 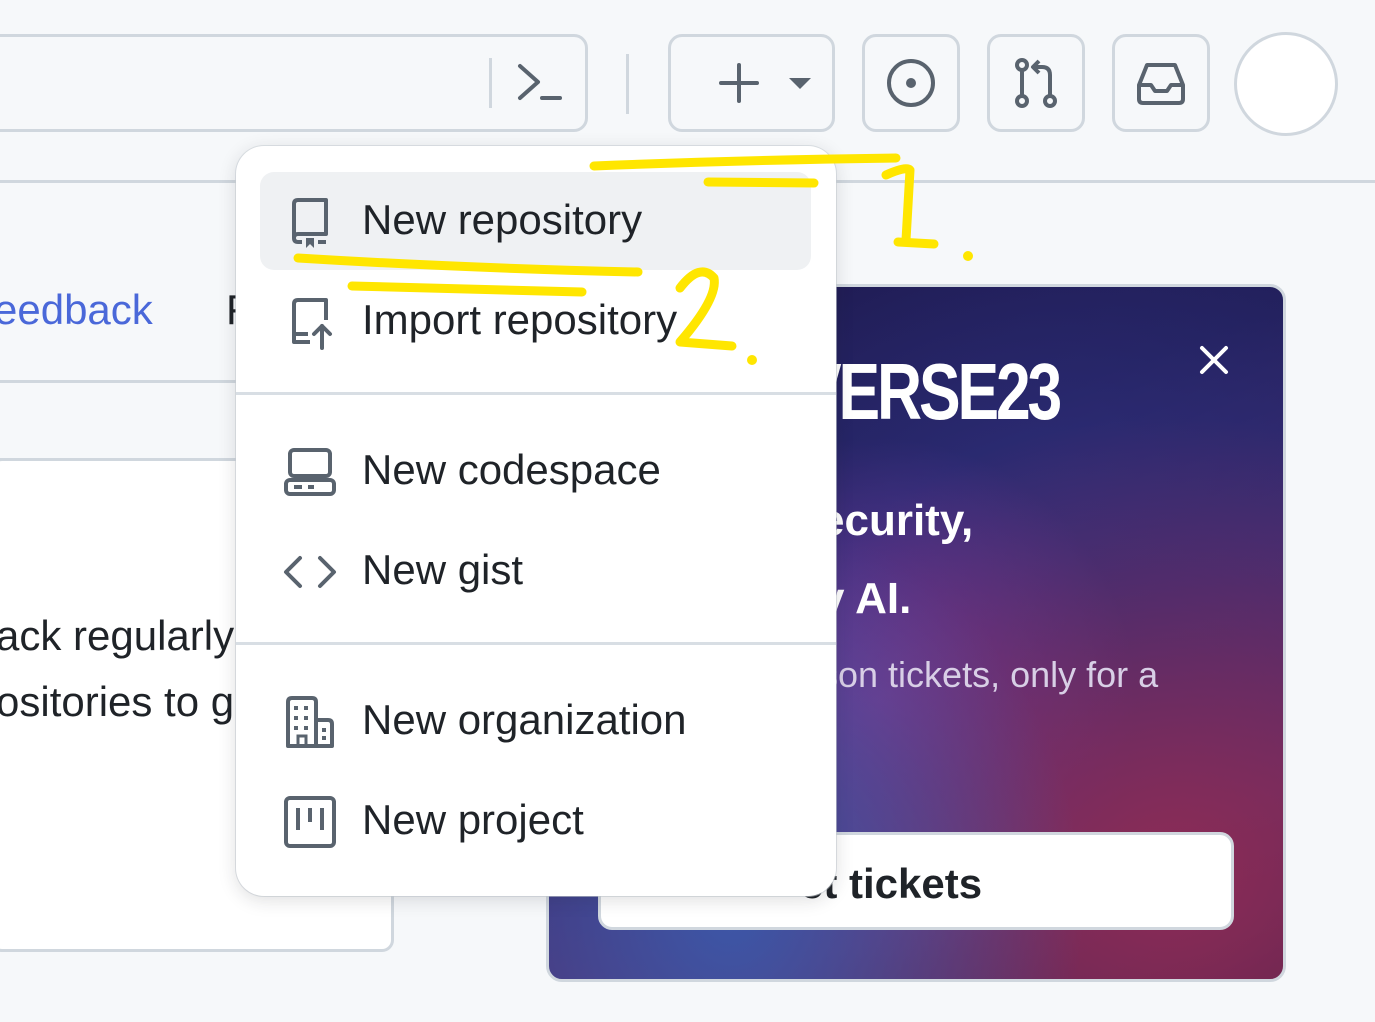 What do you see at coordinates (627, 84) in the screenshot?
I see `header-separator` at bounding box center [627, 84].